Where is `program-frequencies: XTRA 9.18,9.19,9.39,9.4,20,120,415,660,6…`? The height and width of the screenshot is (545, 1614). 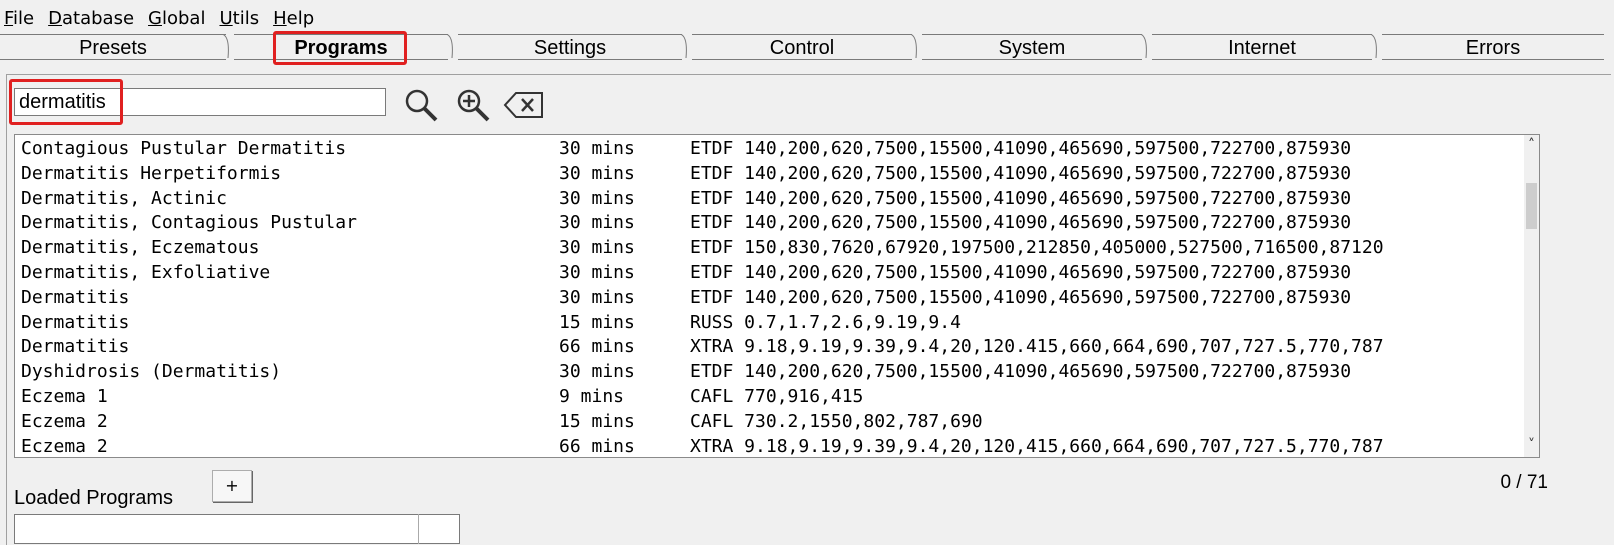 program-frequencies: XTRA 9.18,9.19,9.39,9.4,20,120,415,660,6… is located at coordinates (1037, 446).